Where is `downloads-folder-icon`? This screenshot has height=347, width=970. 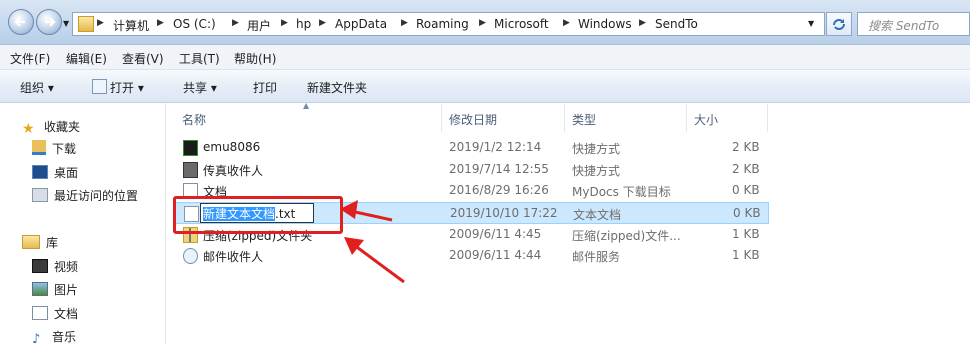
downloads-folder-icon is located at coordinates (39, 147).